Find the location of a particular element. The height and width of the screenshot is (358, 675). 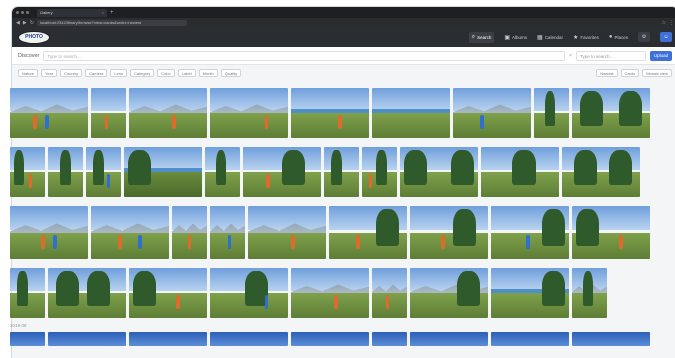

account-button: ☺ is located at coordinates (666, 37).